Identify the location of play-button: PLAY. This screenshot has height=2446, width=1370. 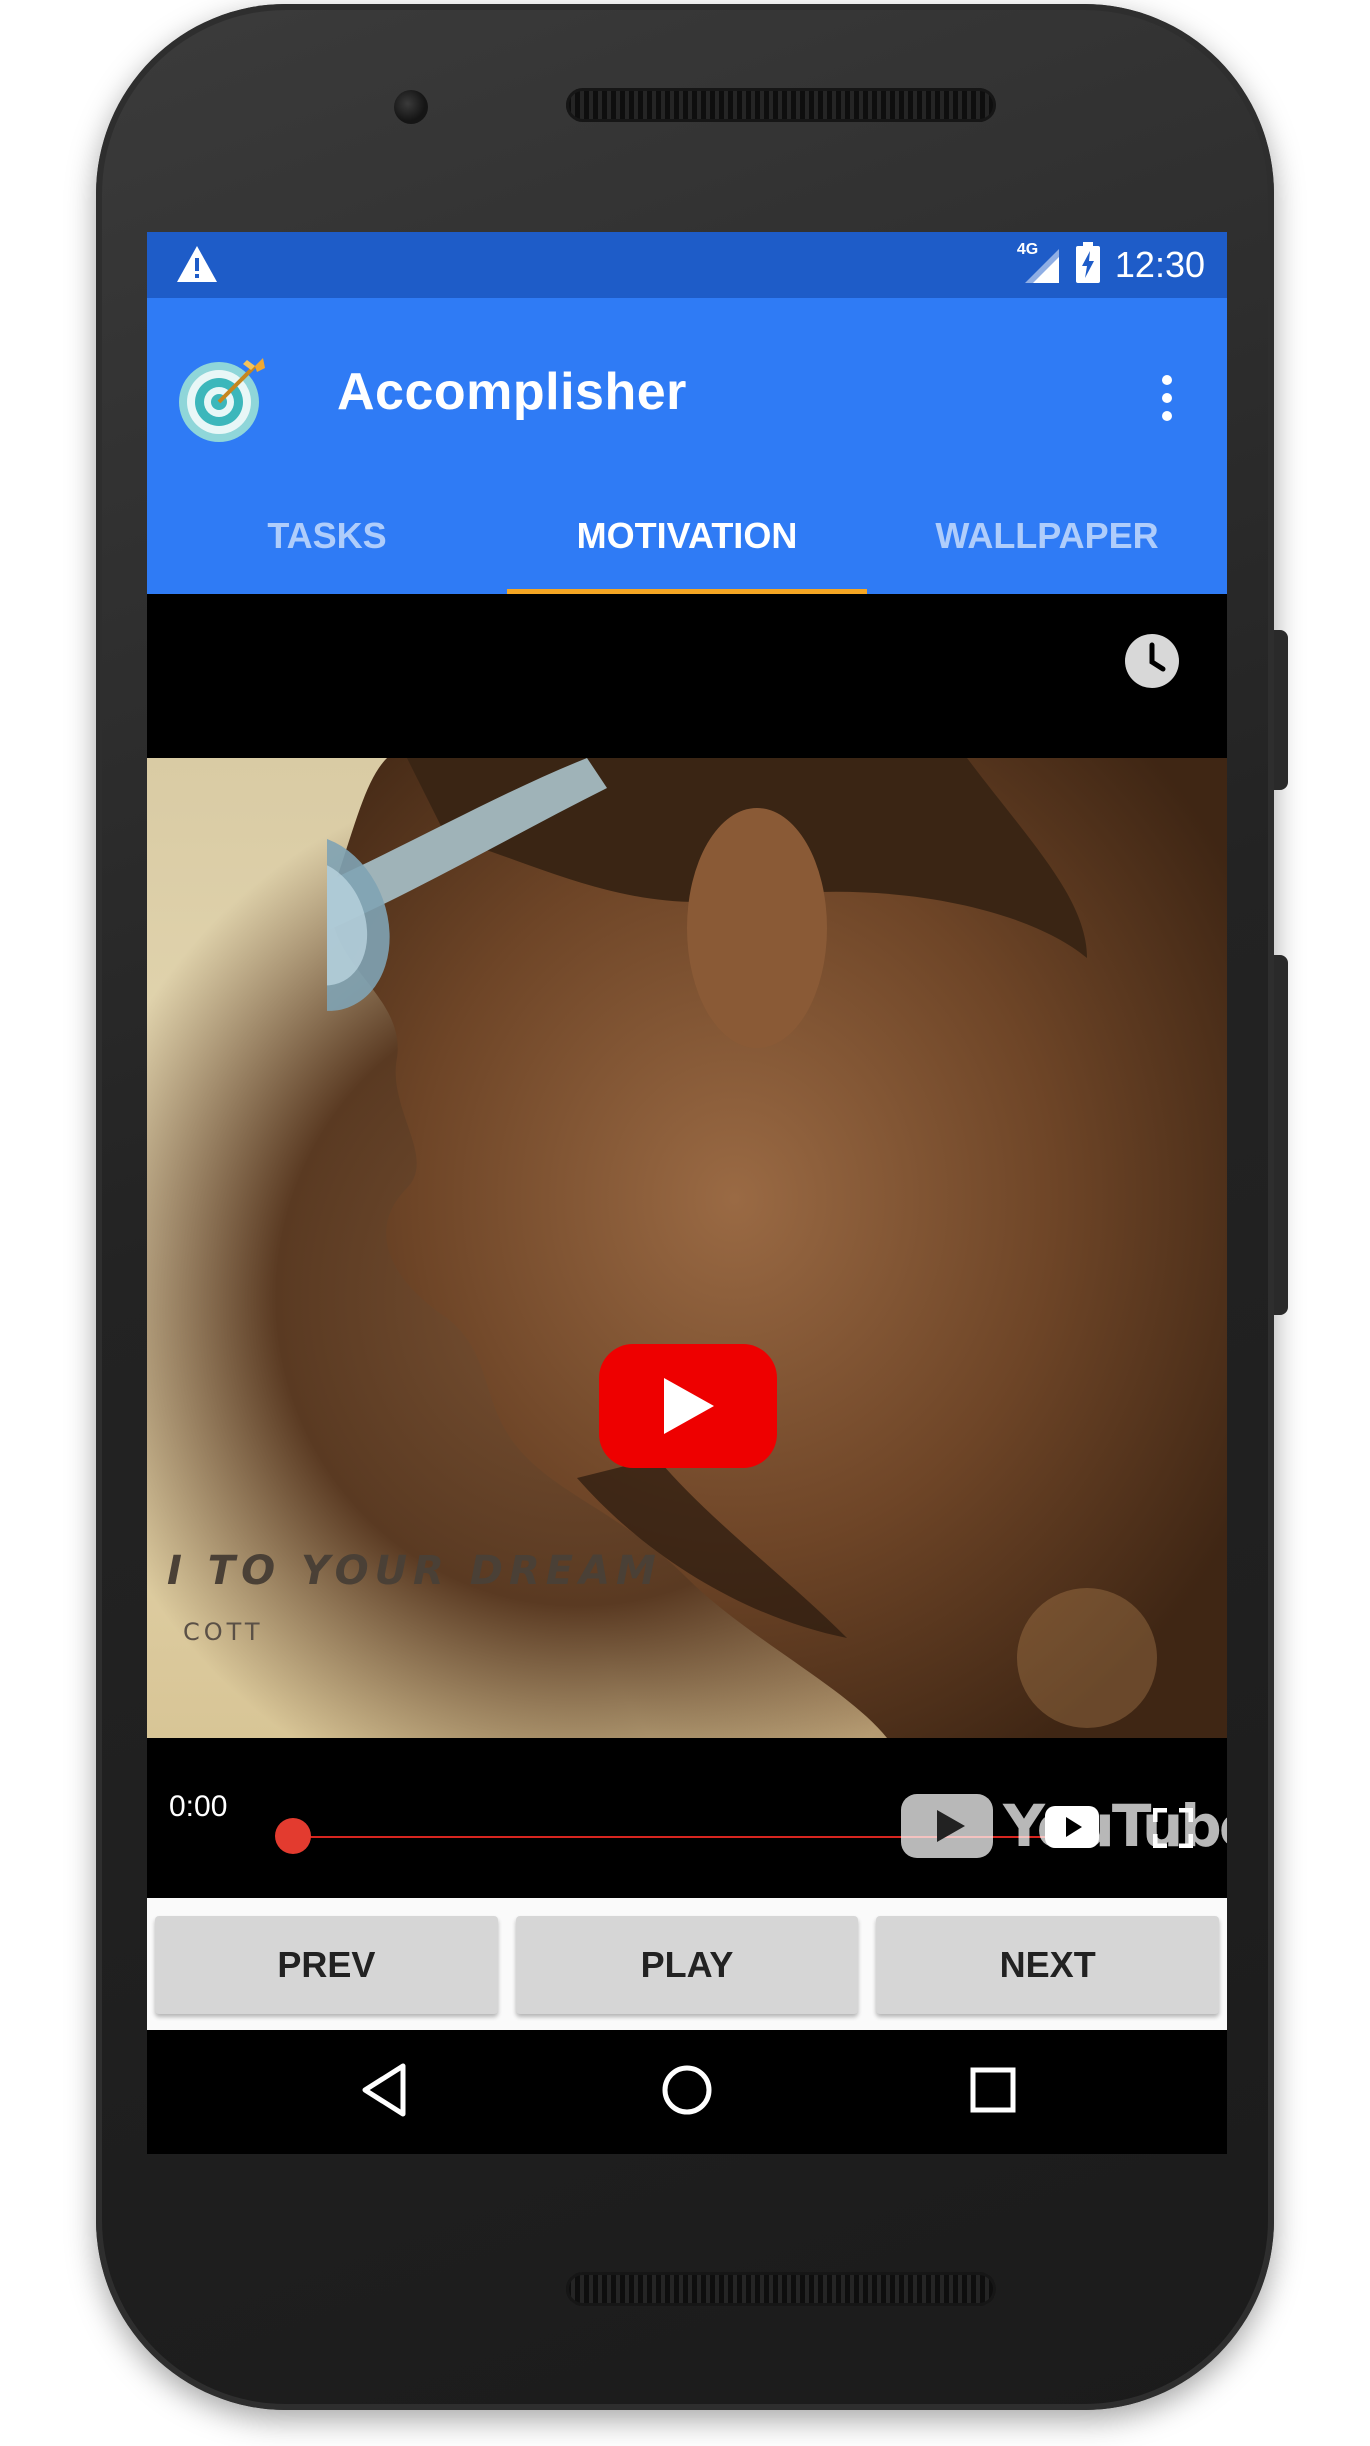
(687, 1965).